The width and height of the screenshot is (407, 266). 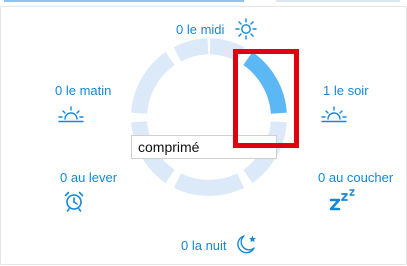 What do you see at coordinates (265, 83) in the screenshot?
I see `ring-segment-soir` at bounding box center [265, 83].